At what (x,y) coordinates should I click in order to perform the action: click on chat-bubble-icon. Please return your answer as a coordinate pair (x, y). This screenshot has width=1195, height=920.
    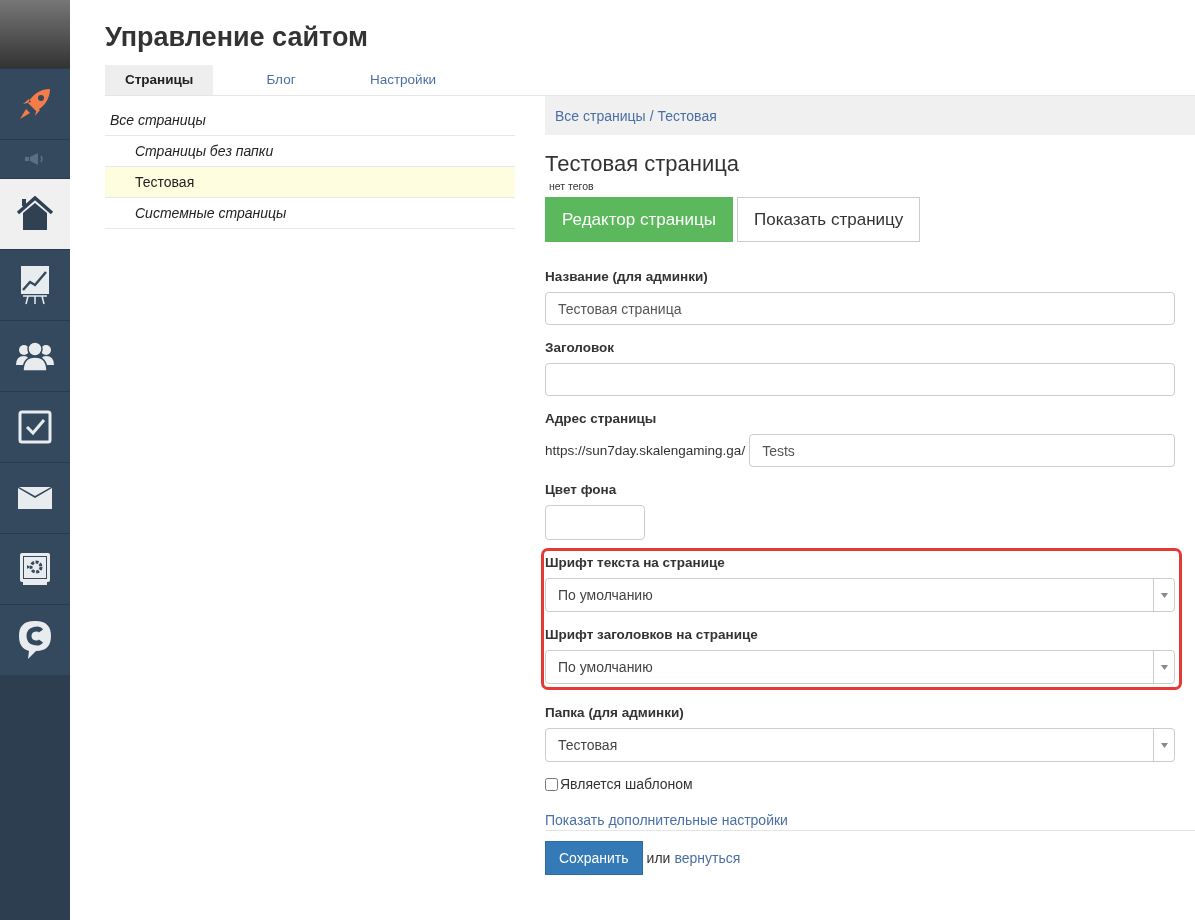
    Looking at the image, I should click on (35, 640).